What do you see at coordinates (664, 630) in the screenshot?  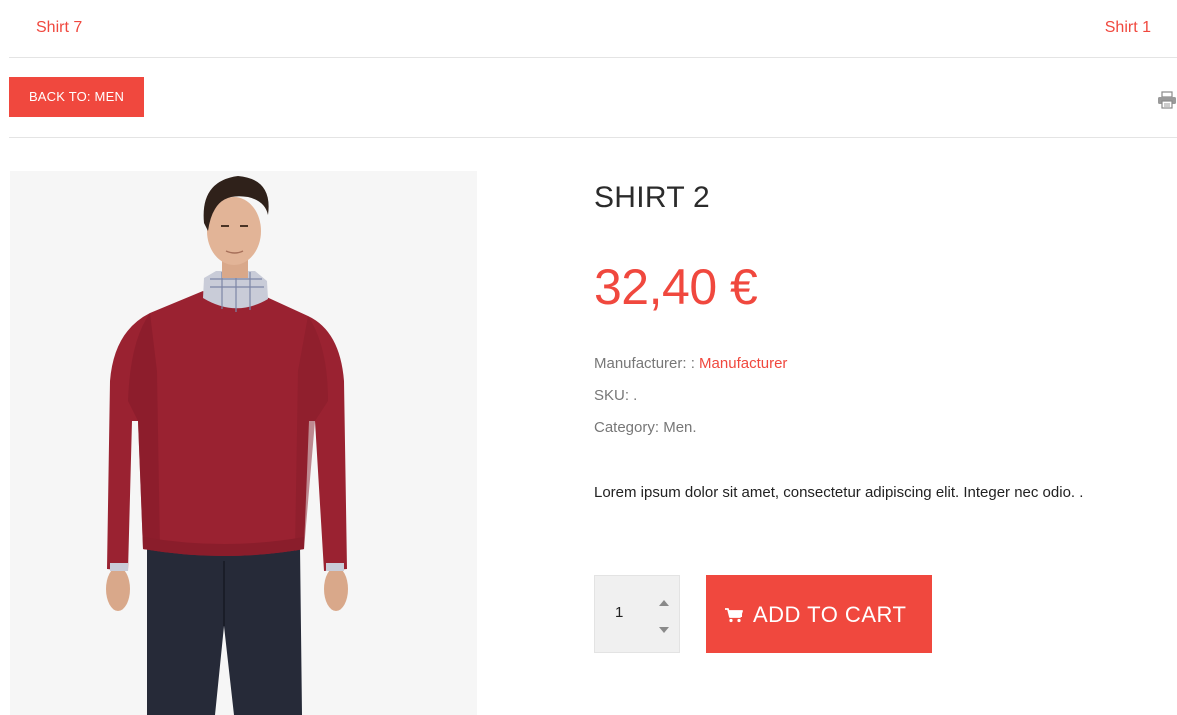 I see `caret-down-icon` at bounding box center [664, 630].